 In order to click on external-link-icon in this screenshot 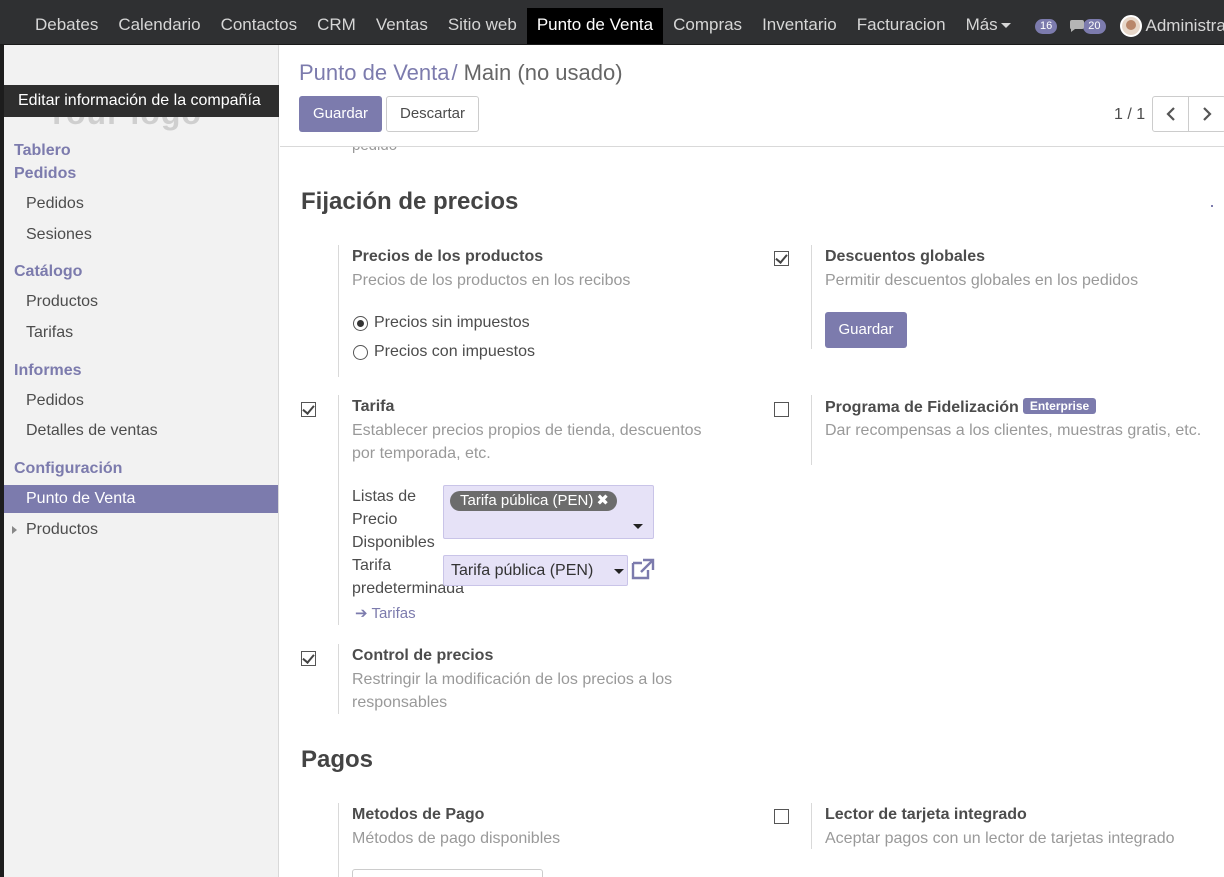, I will do `click(643, 569)`.